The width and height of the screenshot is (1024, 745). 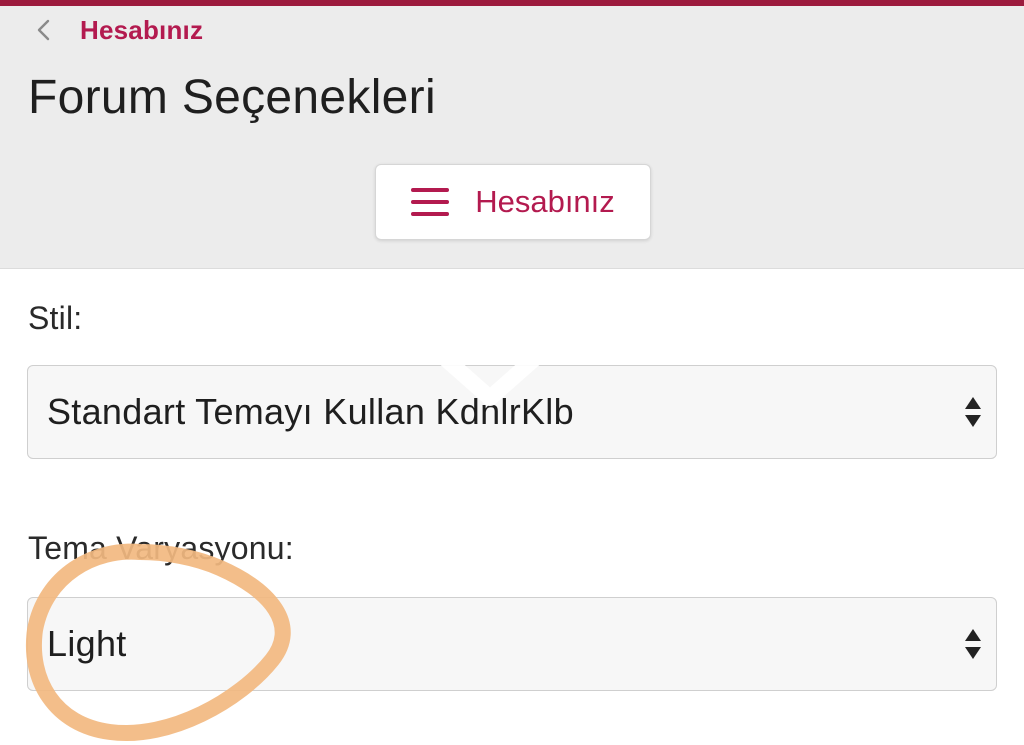 What do you see at coordinates (545, 201) in the screenshot?
I see `account-menu-label: Hesabınız` at bounding box center [545, 201].